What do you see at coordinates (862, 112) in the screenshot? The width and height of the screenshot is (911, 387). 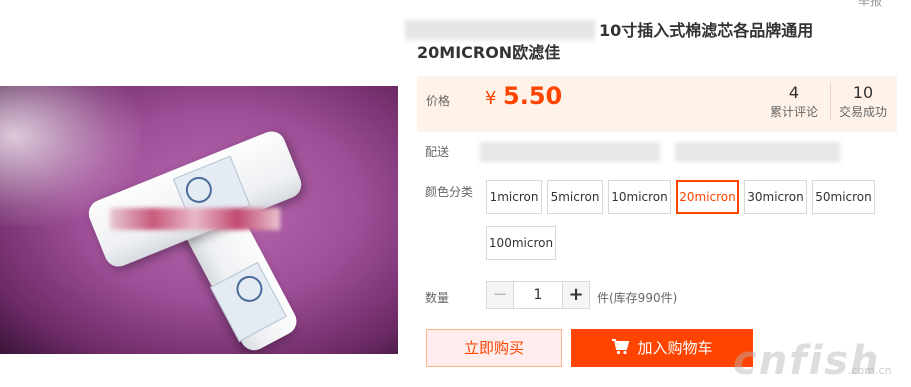 I see `deals-label: 交易成功` at bounding box center [862, 112].